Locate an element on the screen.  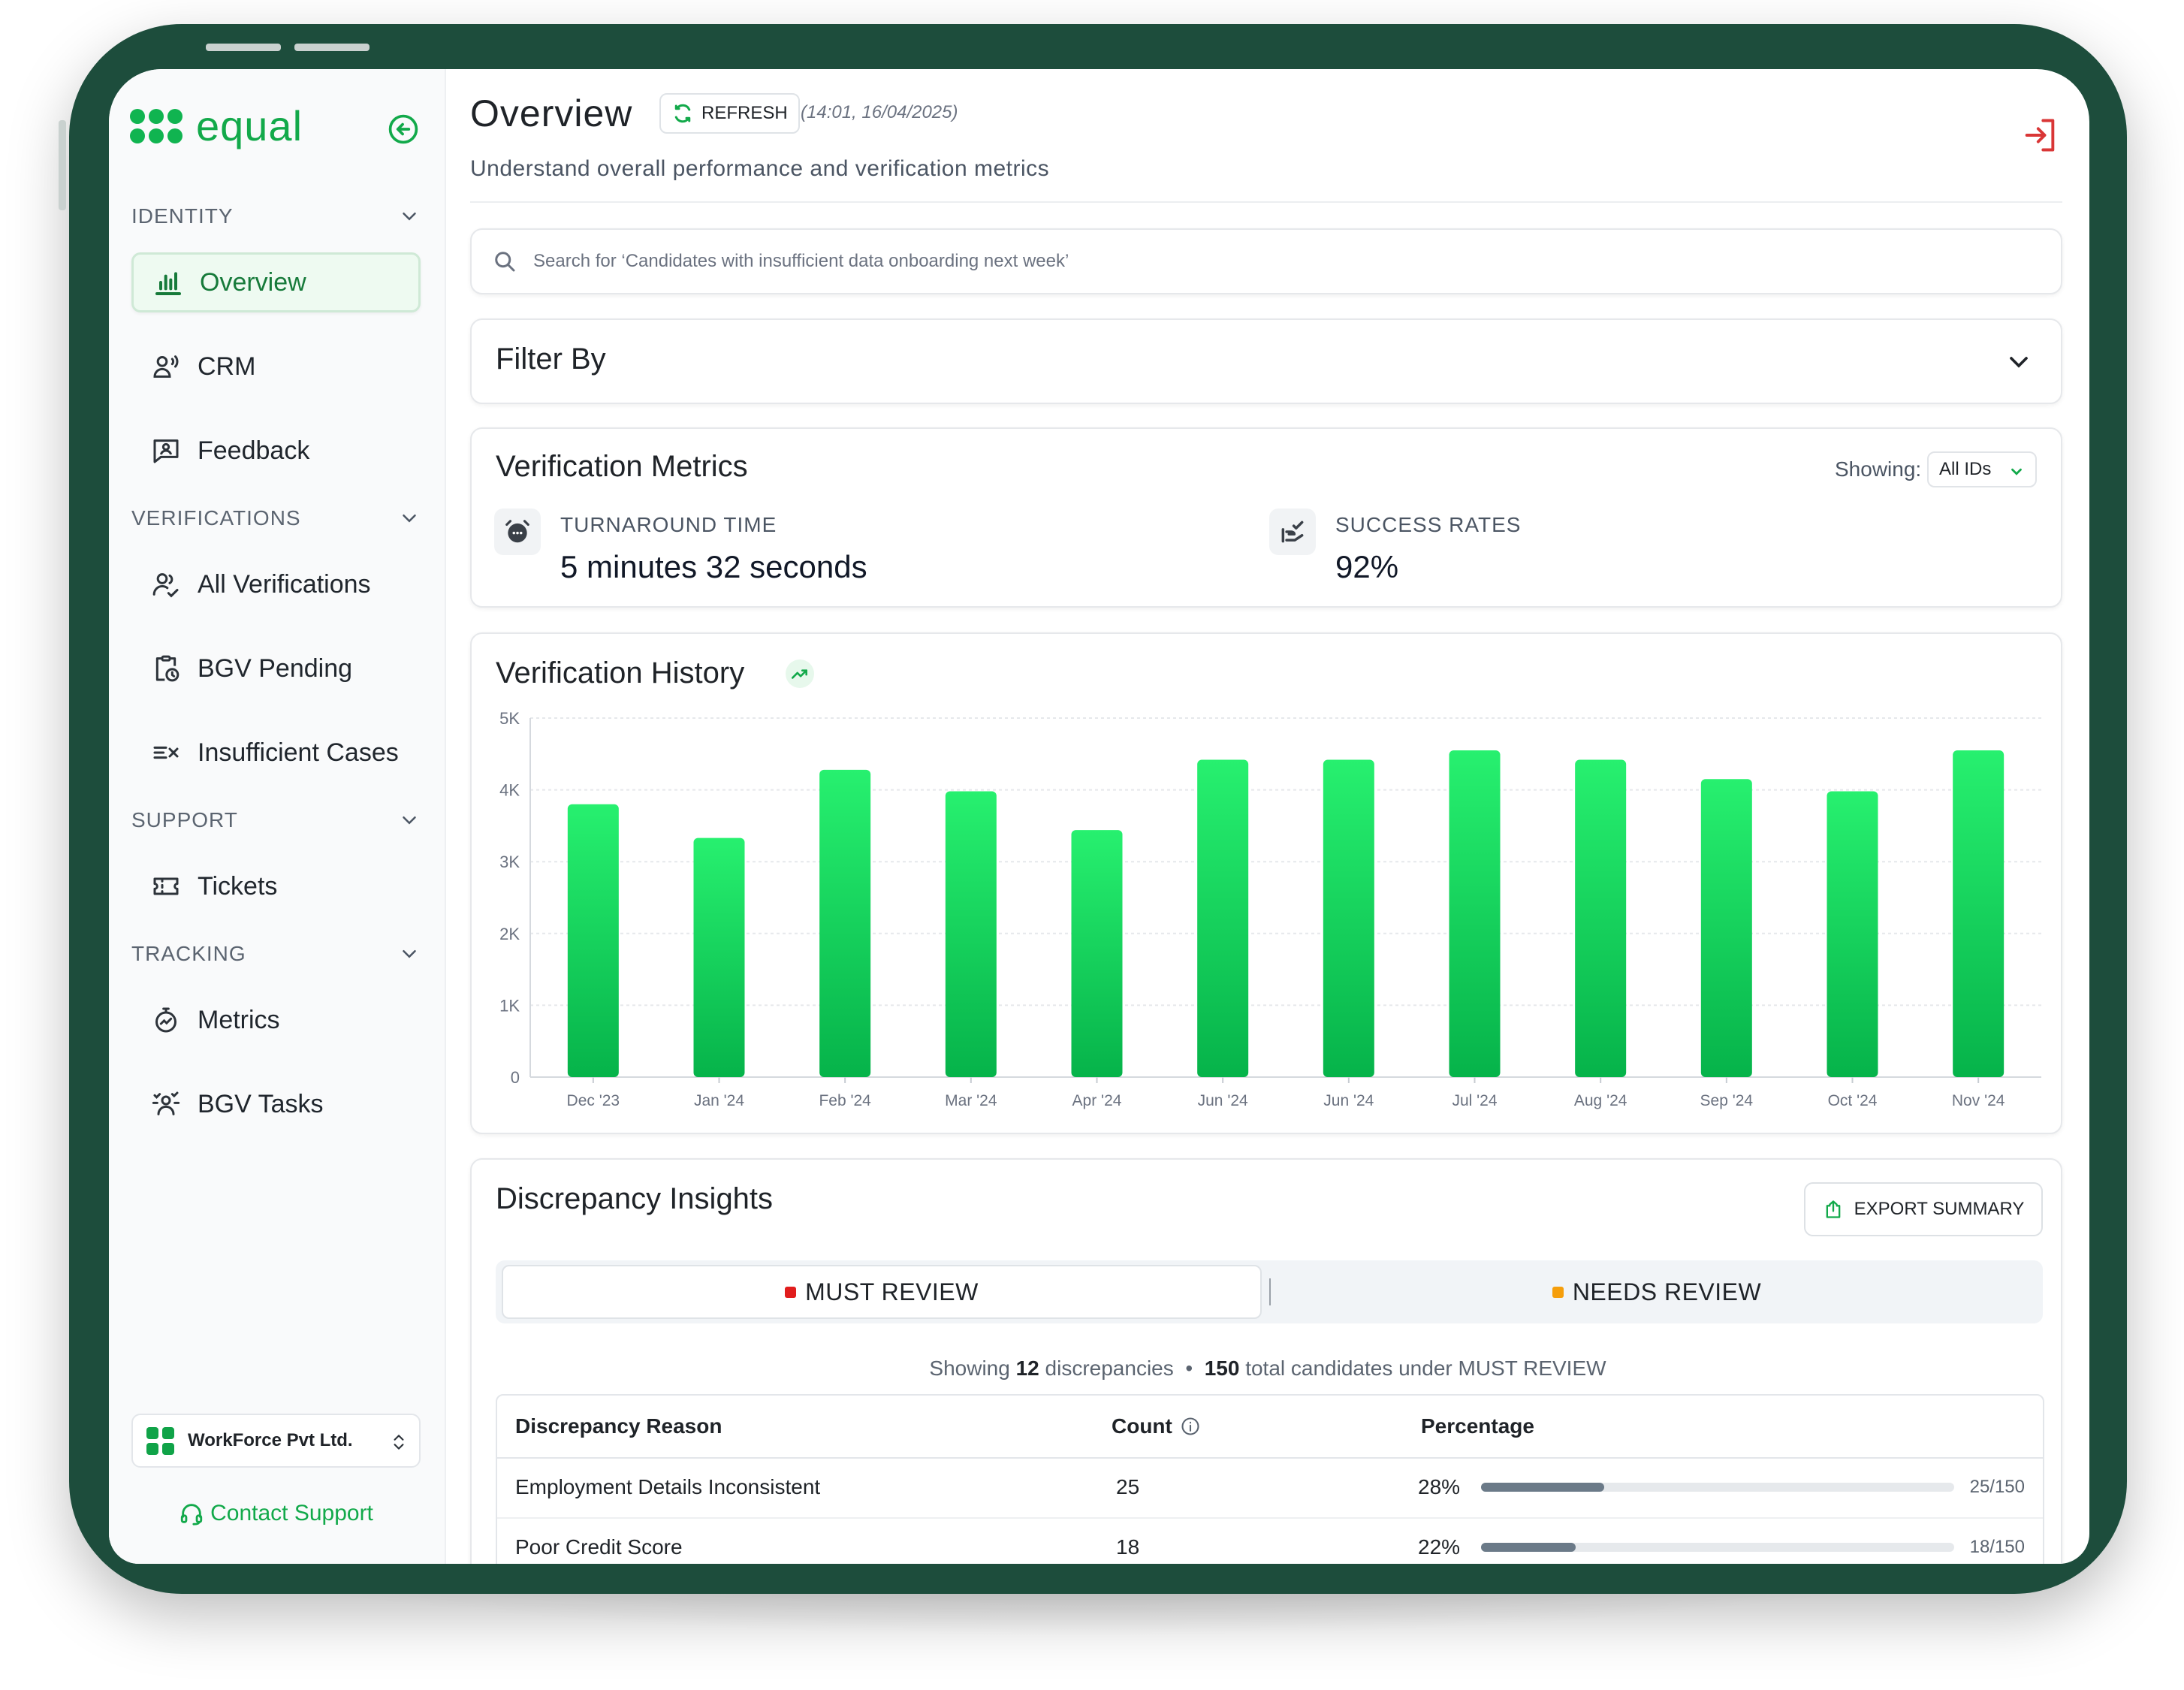
sidebar-item-label: Overview is located at coordinates (253, 282).